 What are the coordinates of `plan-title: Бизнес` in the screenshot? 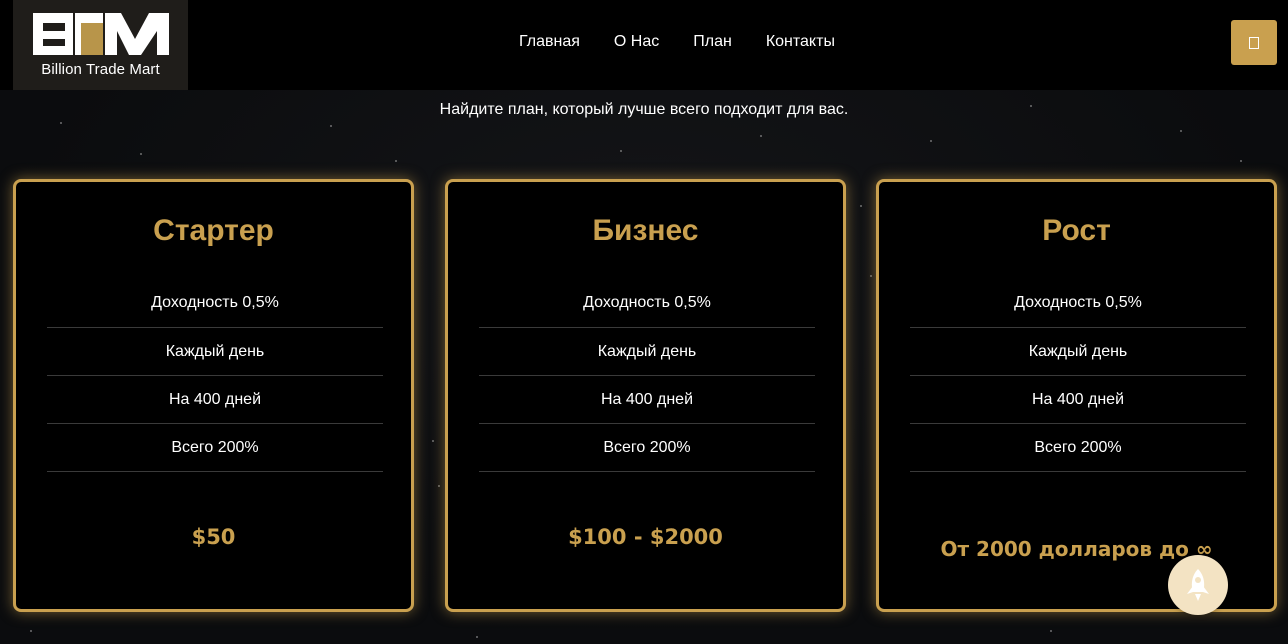 It's located at (645, 230).